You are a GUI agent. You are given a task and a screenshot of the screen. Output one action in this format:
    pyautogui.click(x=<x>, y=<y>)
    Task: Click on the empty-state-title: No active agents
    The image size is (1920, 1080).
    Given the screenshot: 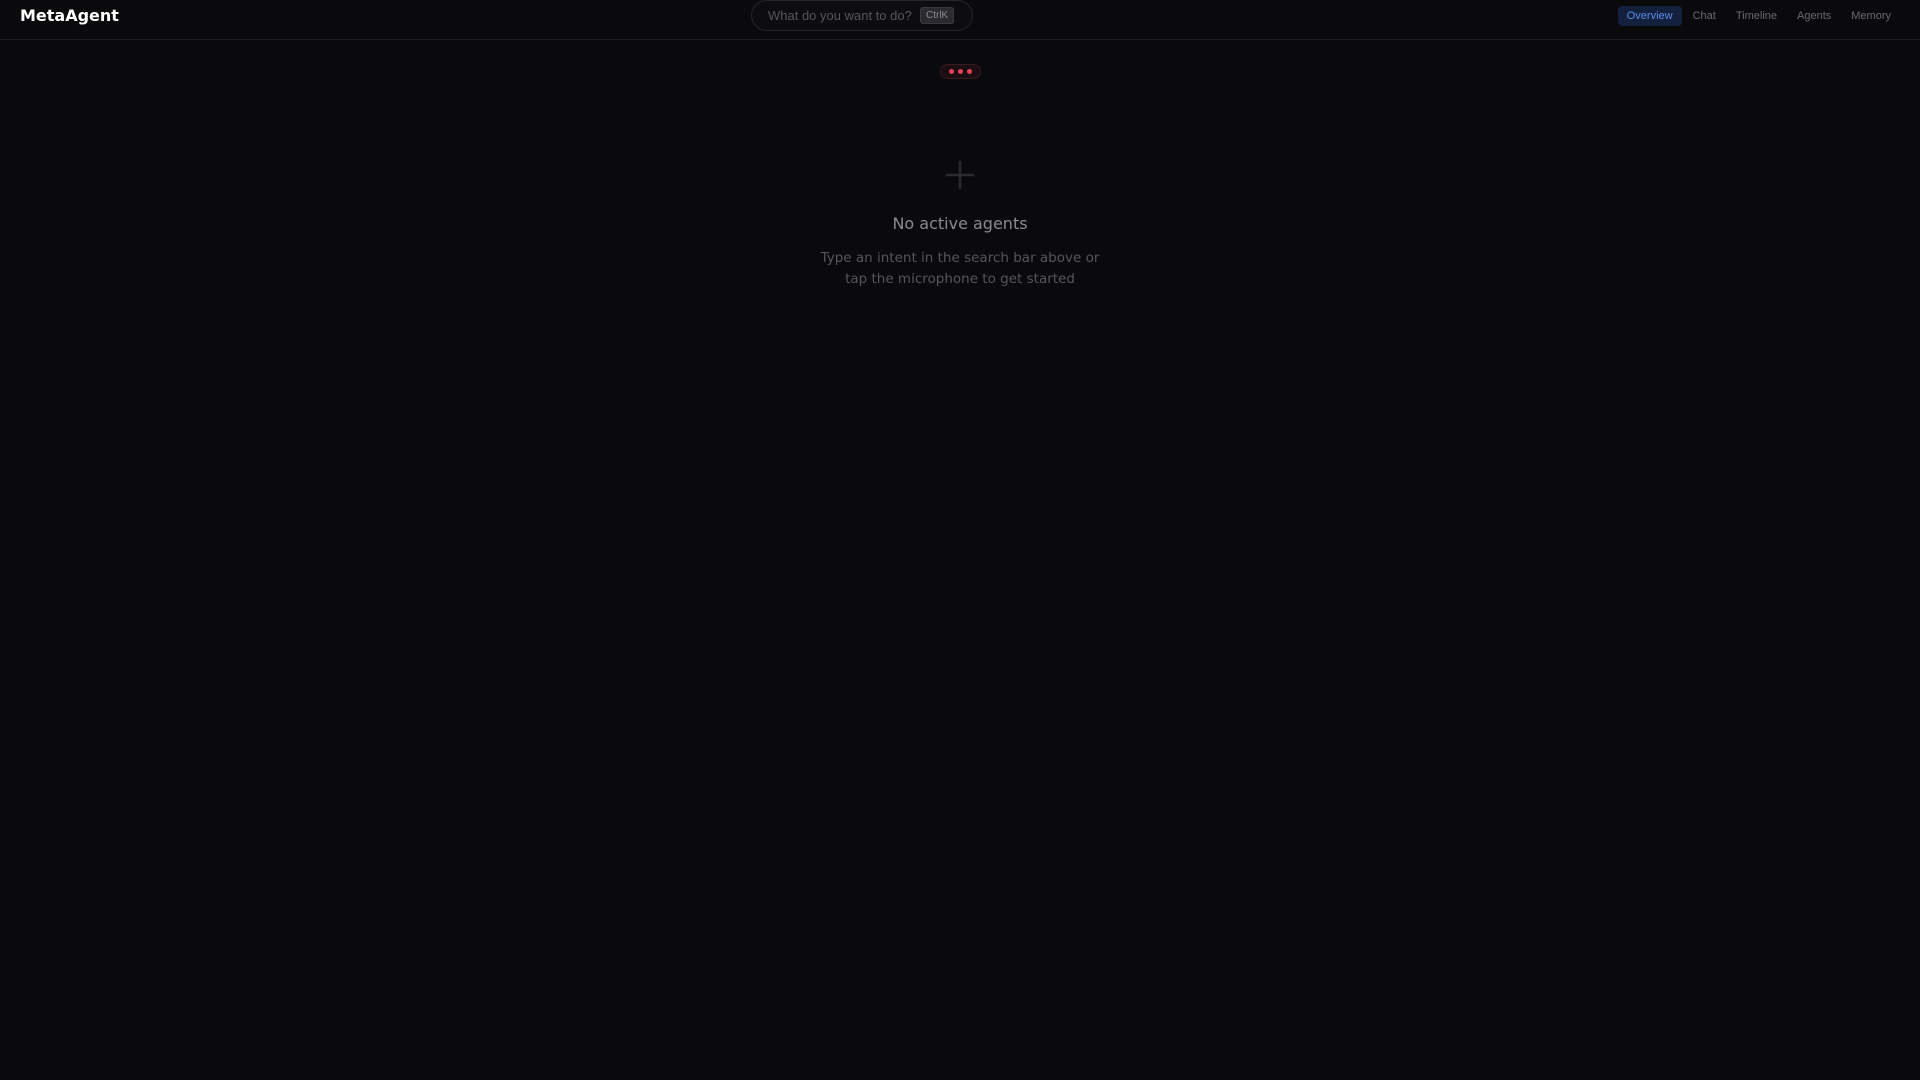 What is the action you would take?
    pyautogui.click(x=960, y=223)
    